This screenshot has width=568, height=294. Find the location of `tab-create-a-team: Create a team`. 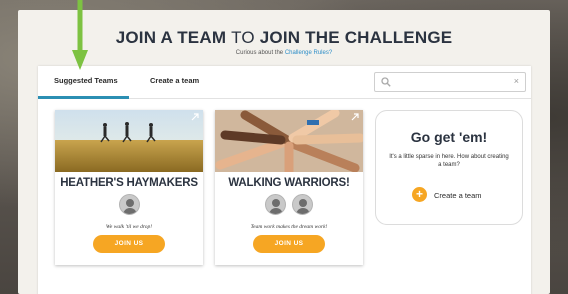

tab-create-a-team: Create a team is located at coordinates (174, 80).